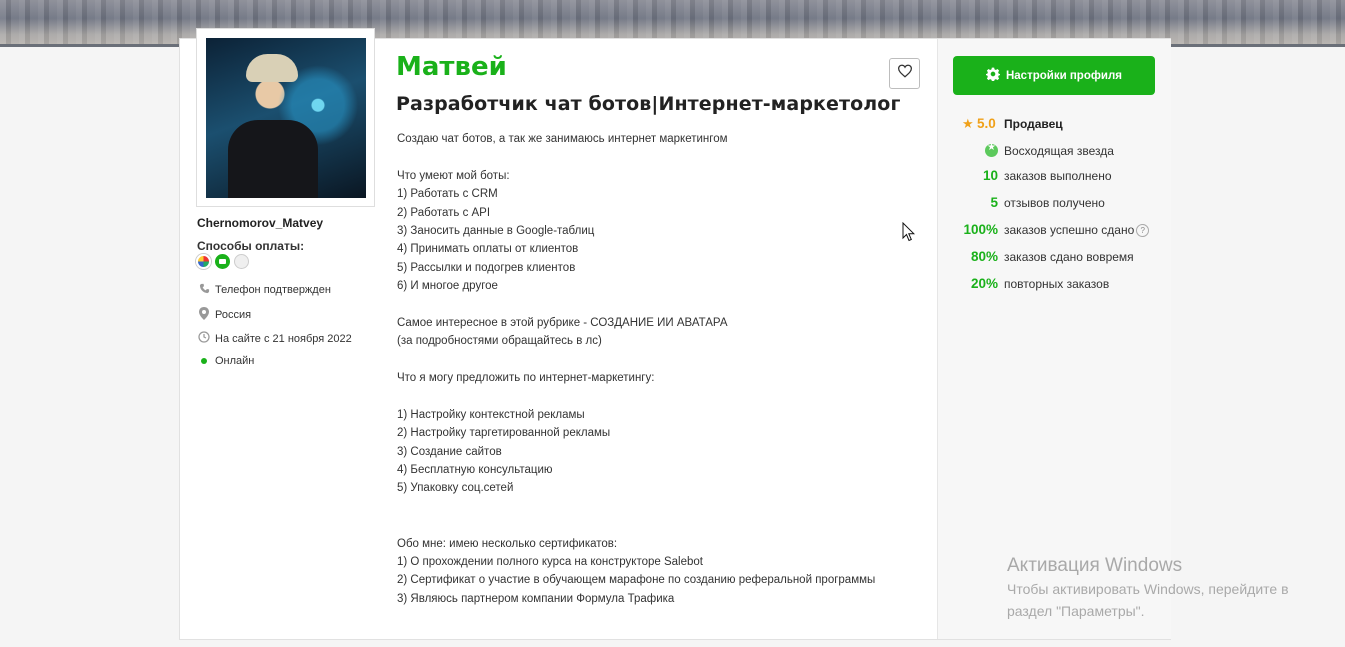 The width and height of the screenshot is (1345, 647). Describe the element at coordinates (909, 234) in the screenshot. I see `mouse-cursor-icon` at that location.